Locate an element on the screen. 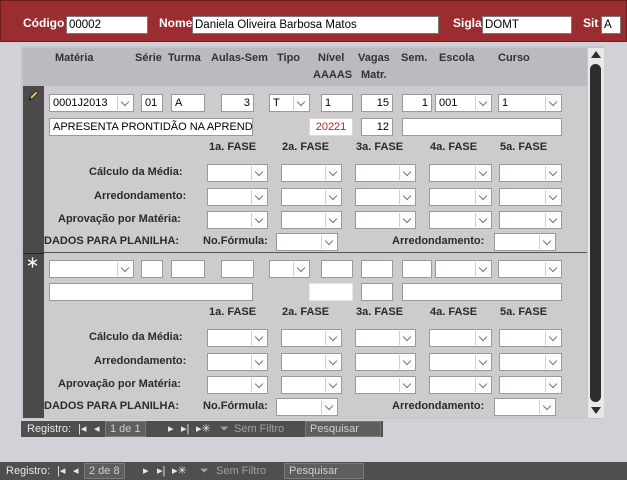  scroll-up-arrow-icon is located at coordinates (596, 54).